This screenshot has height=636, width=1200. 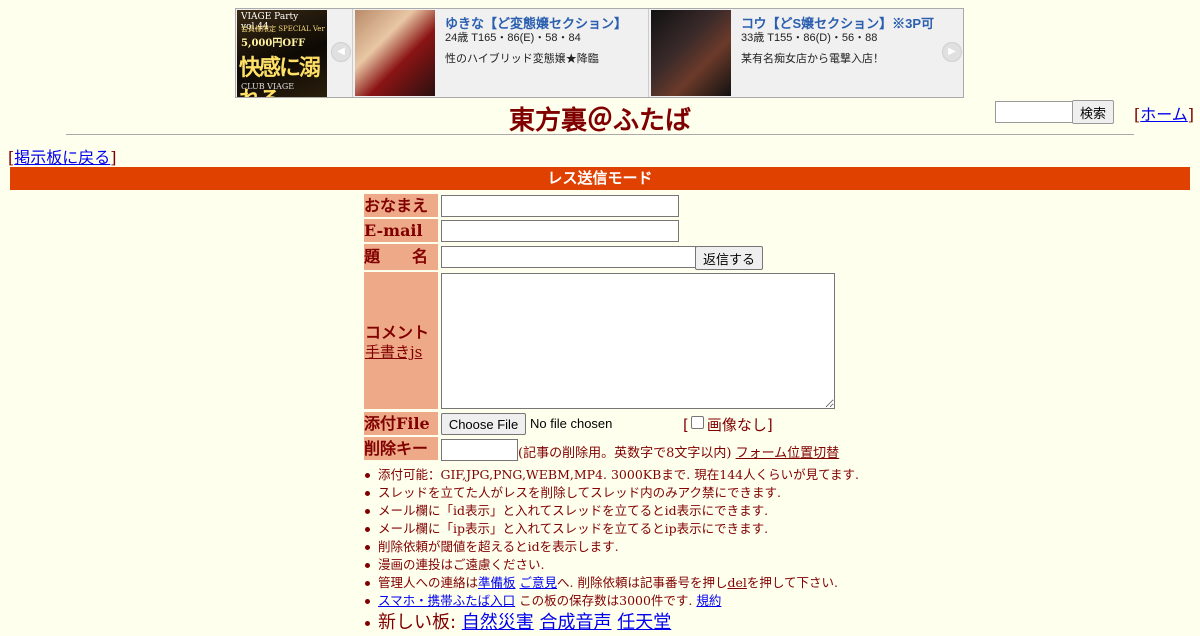 What do you see at coordinates (788, 453) in the screenshot?
I see `form-position-toggle-link: フォーム位置切替` at bounding box center [788, 453].